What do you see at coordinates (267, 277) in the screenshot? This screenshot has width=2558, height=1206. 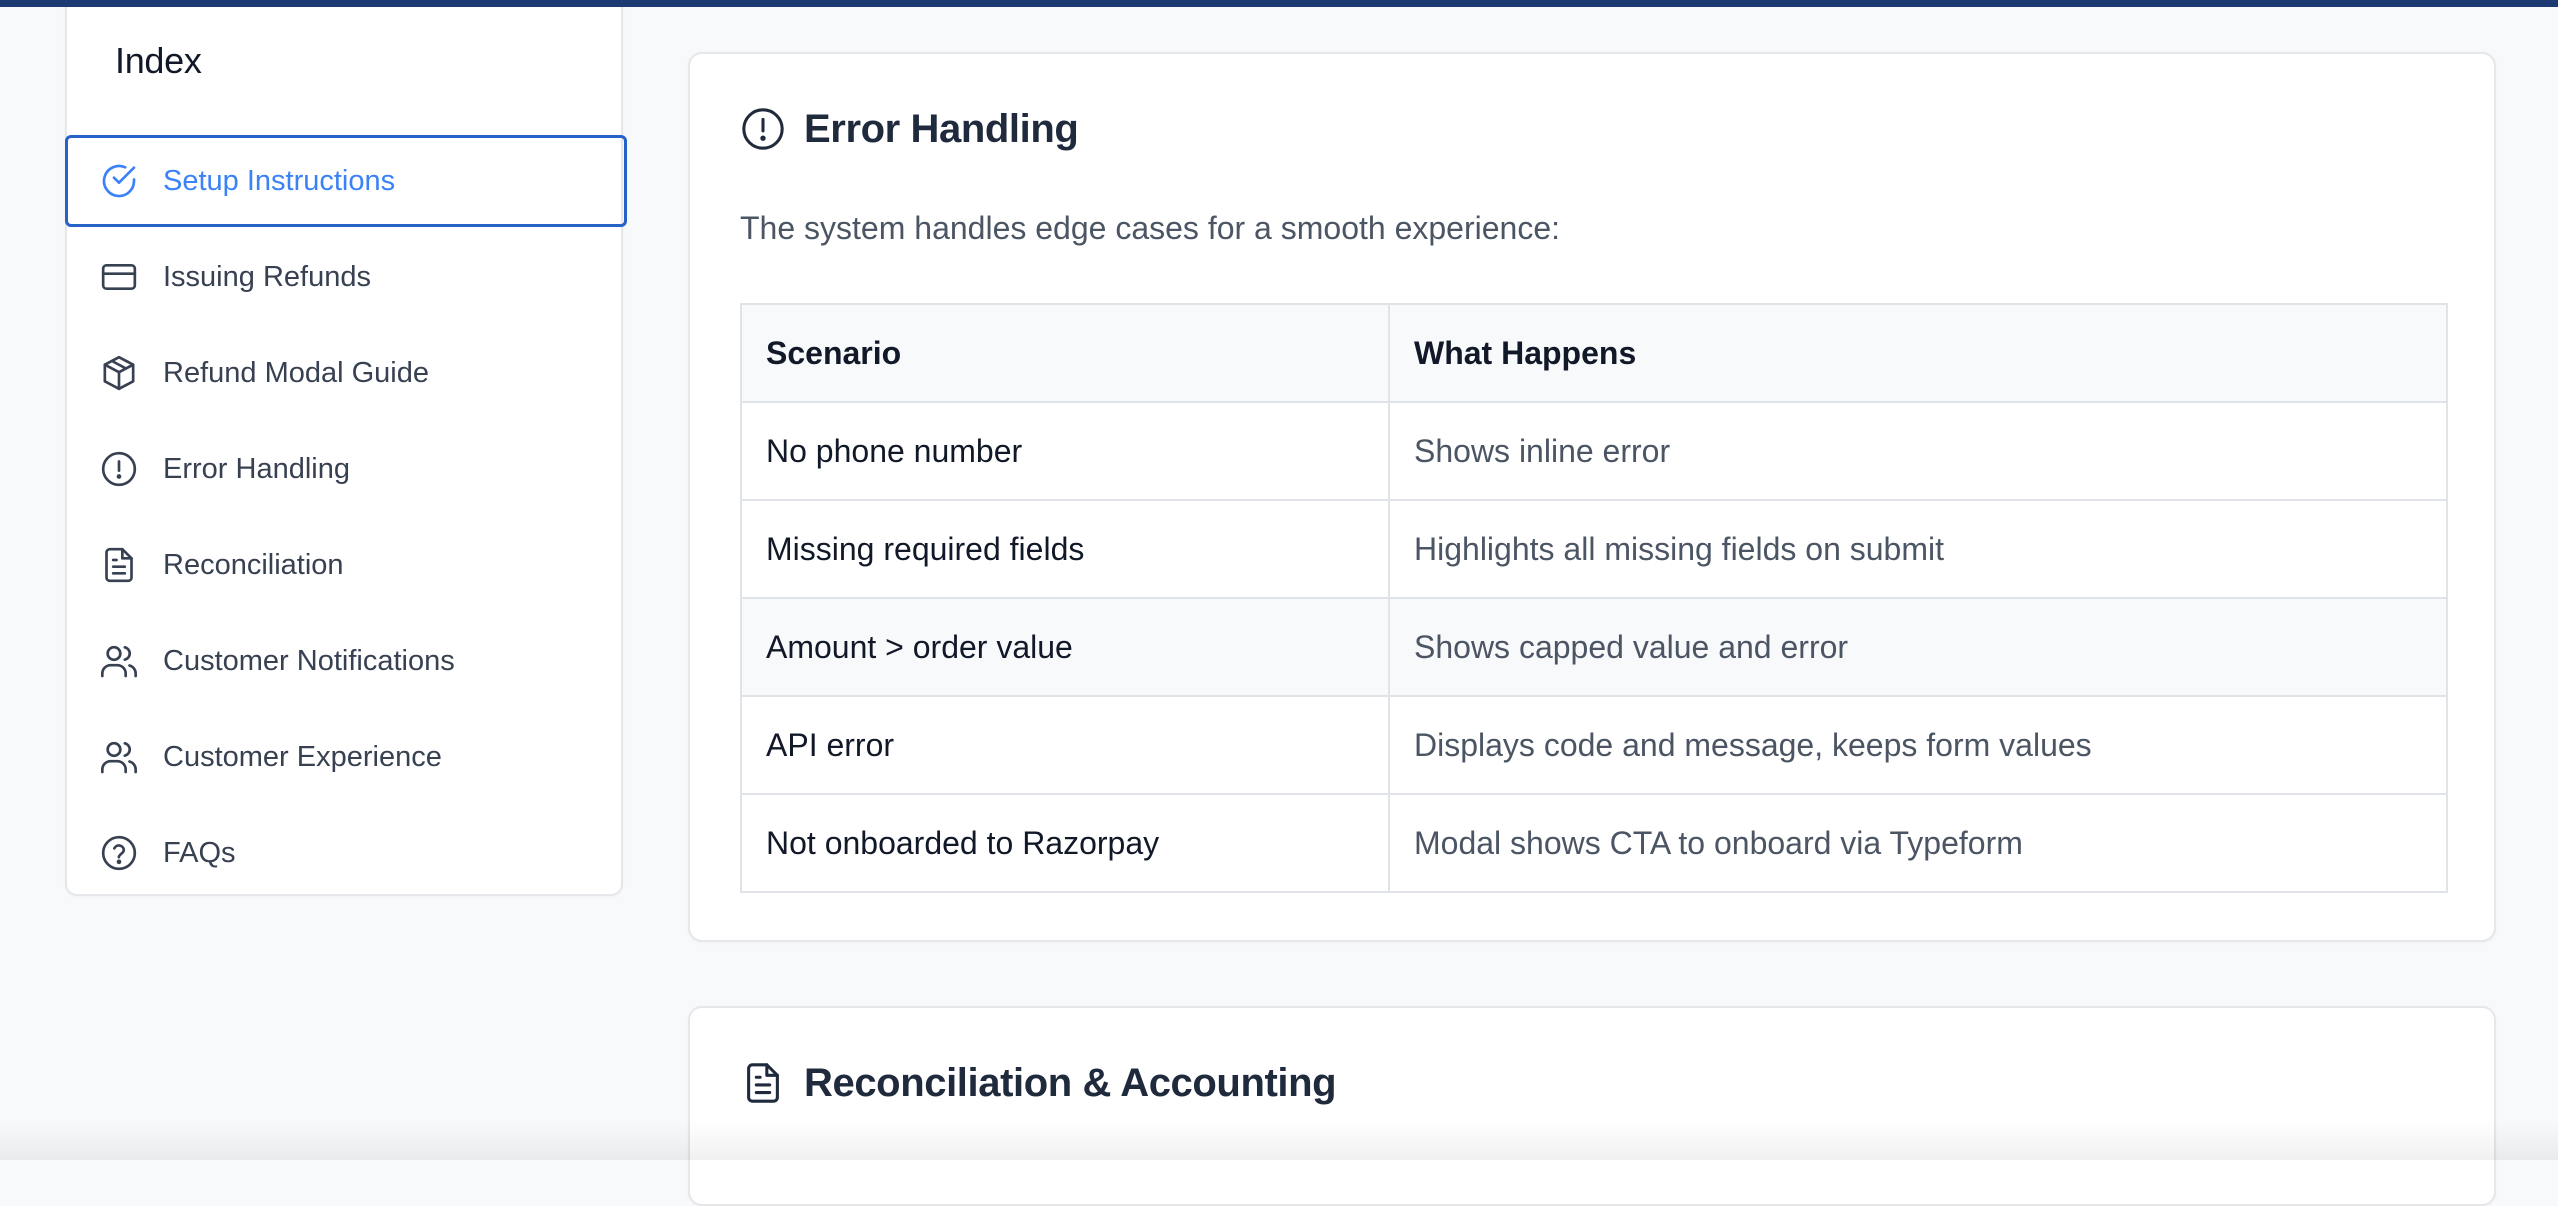 I see `sidebar-item-label: Issuing Refunds` at bounding box center [267, 277].